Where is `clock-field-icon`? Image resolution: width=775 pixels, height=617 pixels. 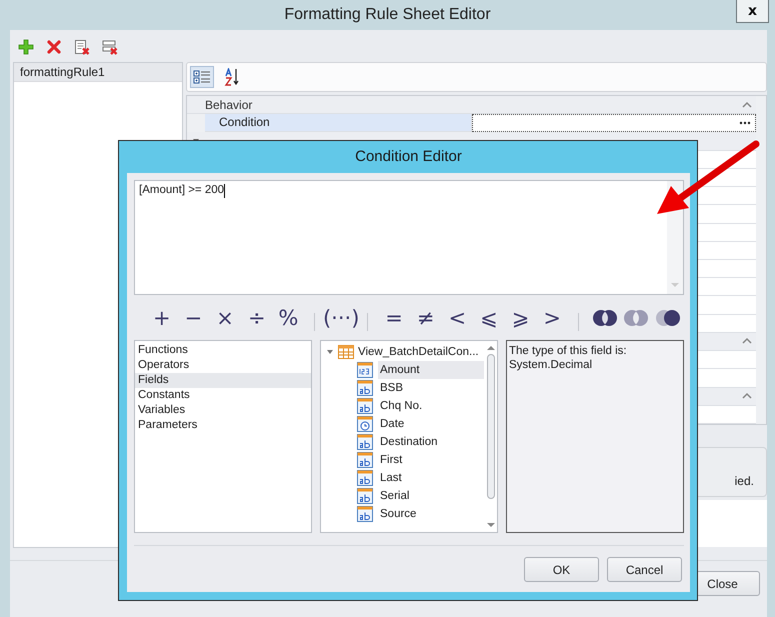 clock-field-icon is located at coordinates (365, 424).